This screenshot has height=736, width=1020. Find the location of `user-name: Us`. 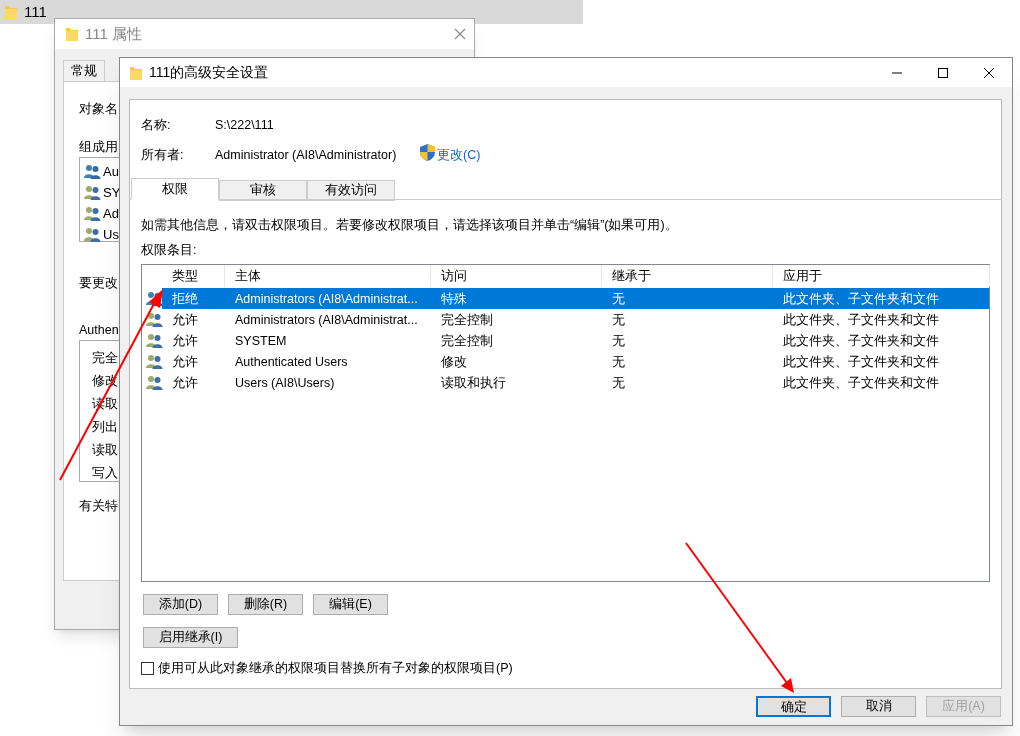

user-name: Us is located at coordinates (111, 235).